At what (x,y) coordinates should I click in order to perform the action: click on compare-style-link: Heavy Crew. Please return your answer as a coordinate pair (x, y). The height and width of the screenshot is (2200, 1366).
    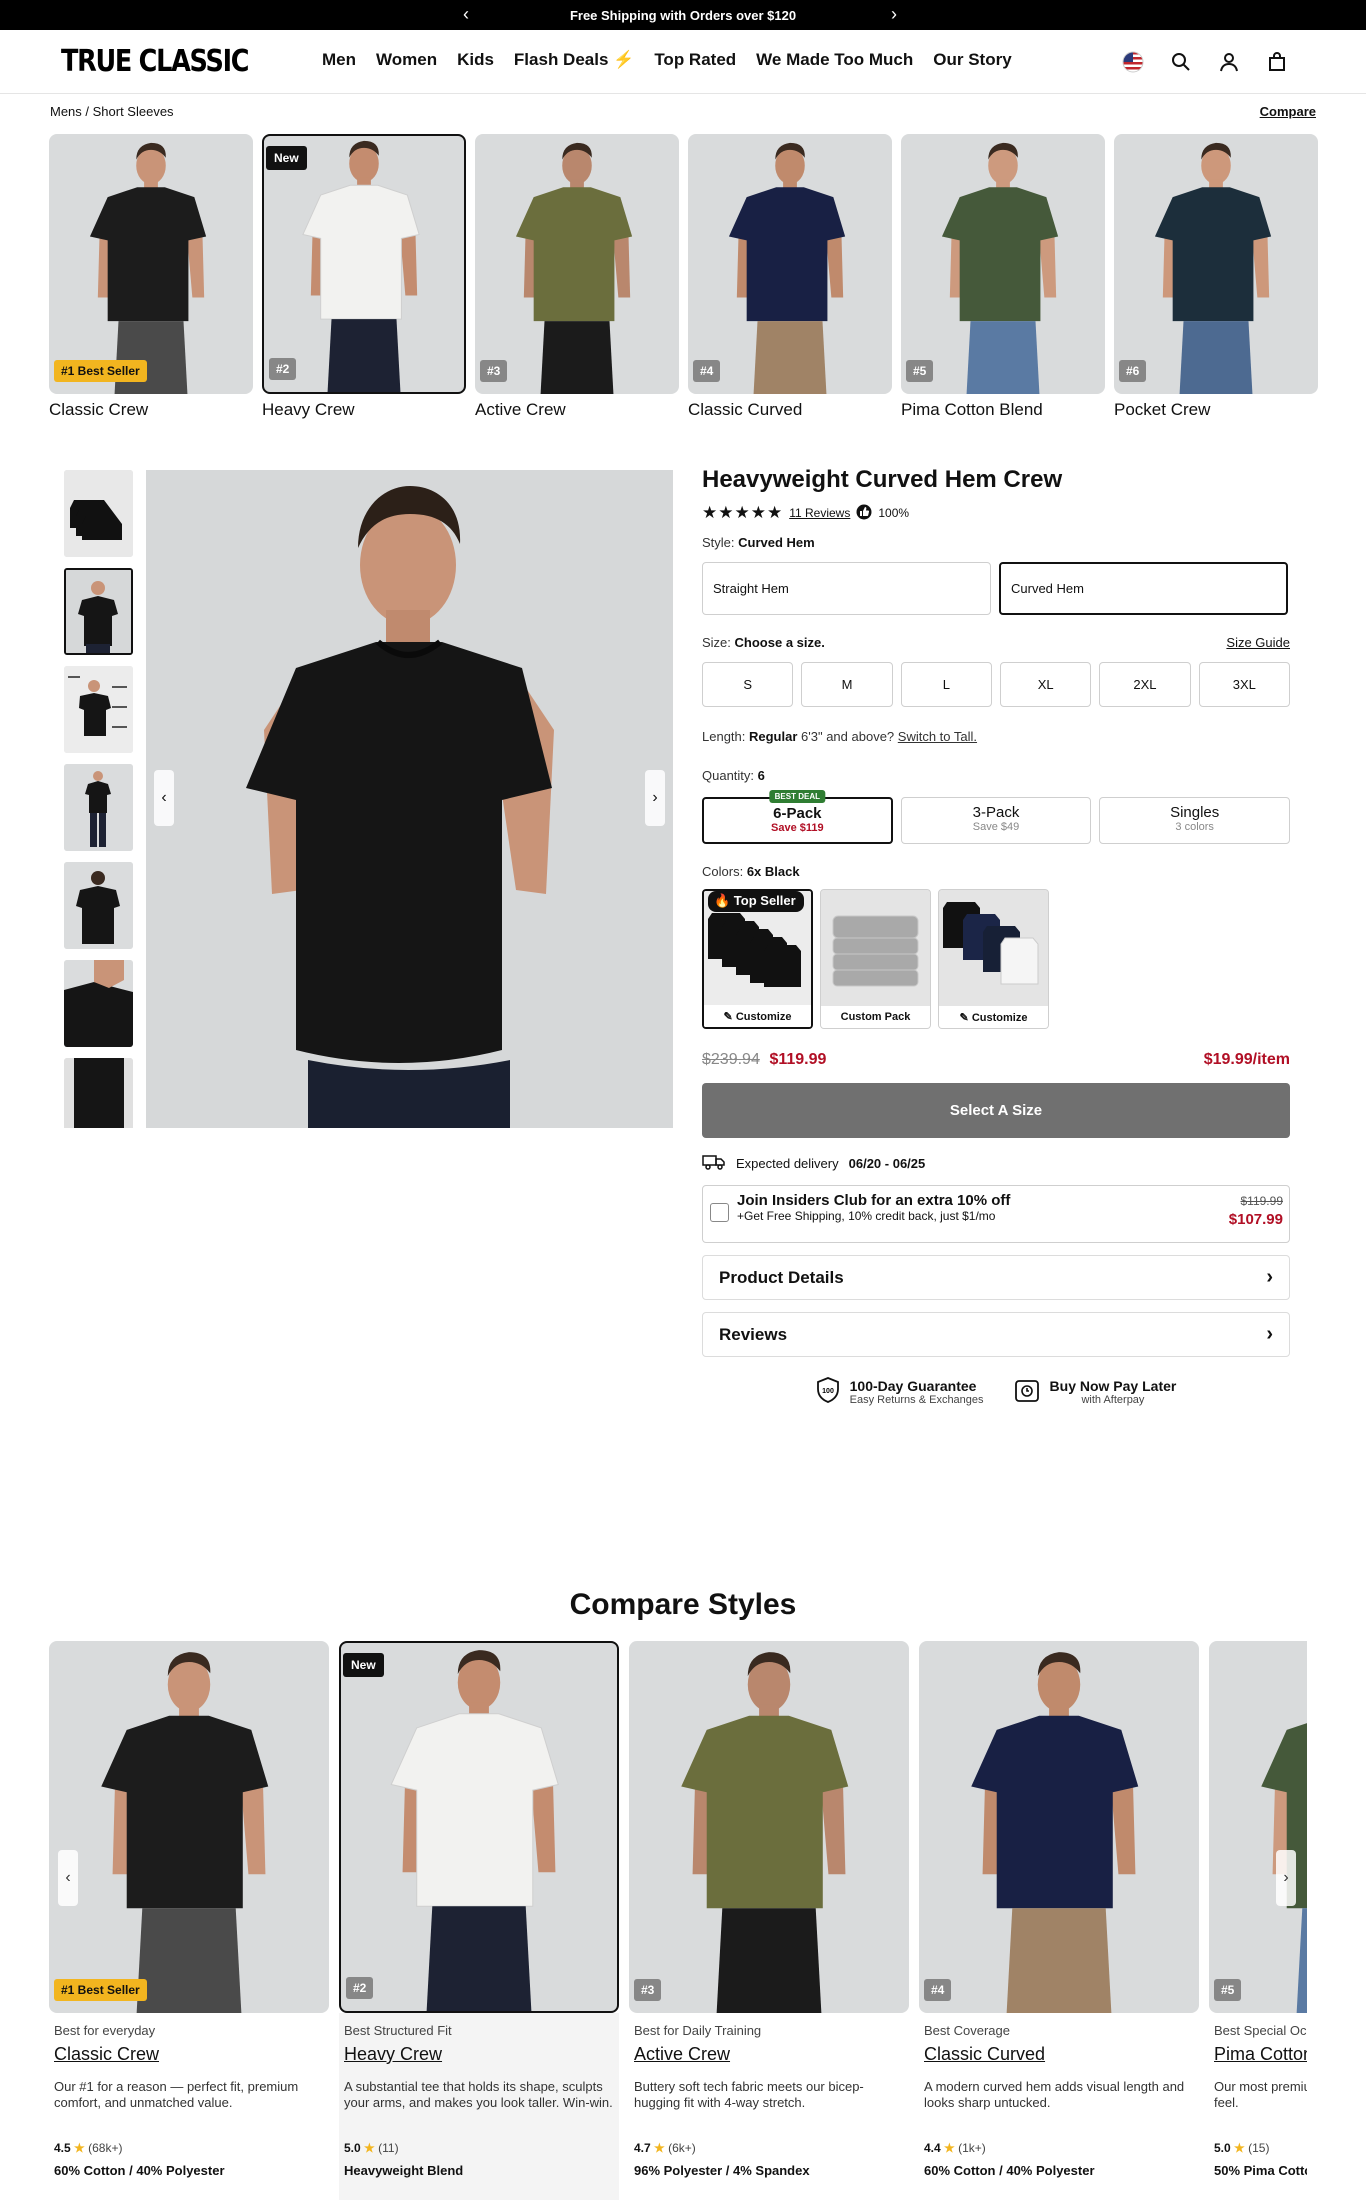
    Looking at the image, I should click on (479, 2054).